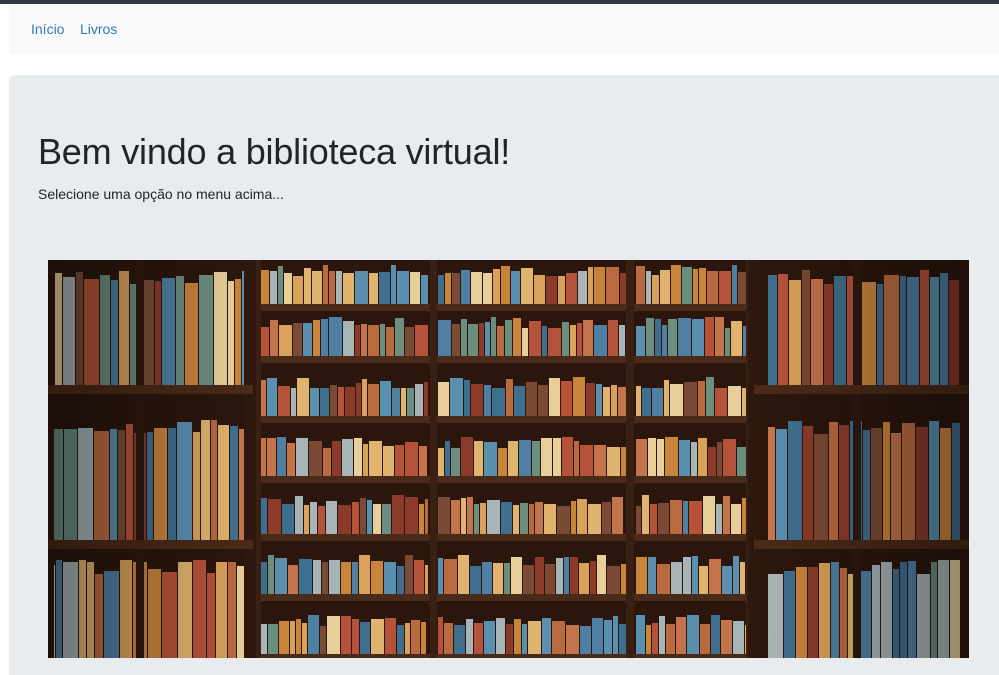 This screenshot has width=999, height=675. I want to click on navbar: Início Livros, so click(504, 29).